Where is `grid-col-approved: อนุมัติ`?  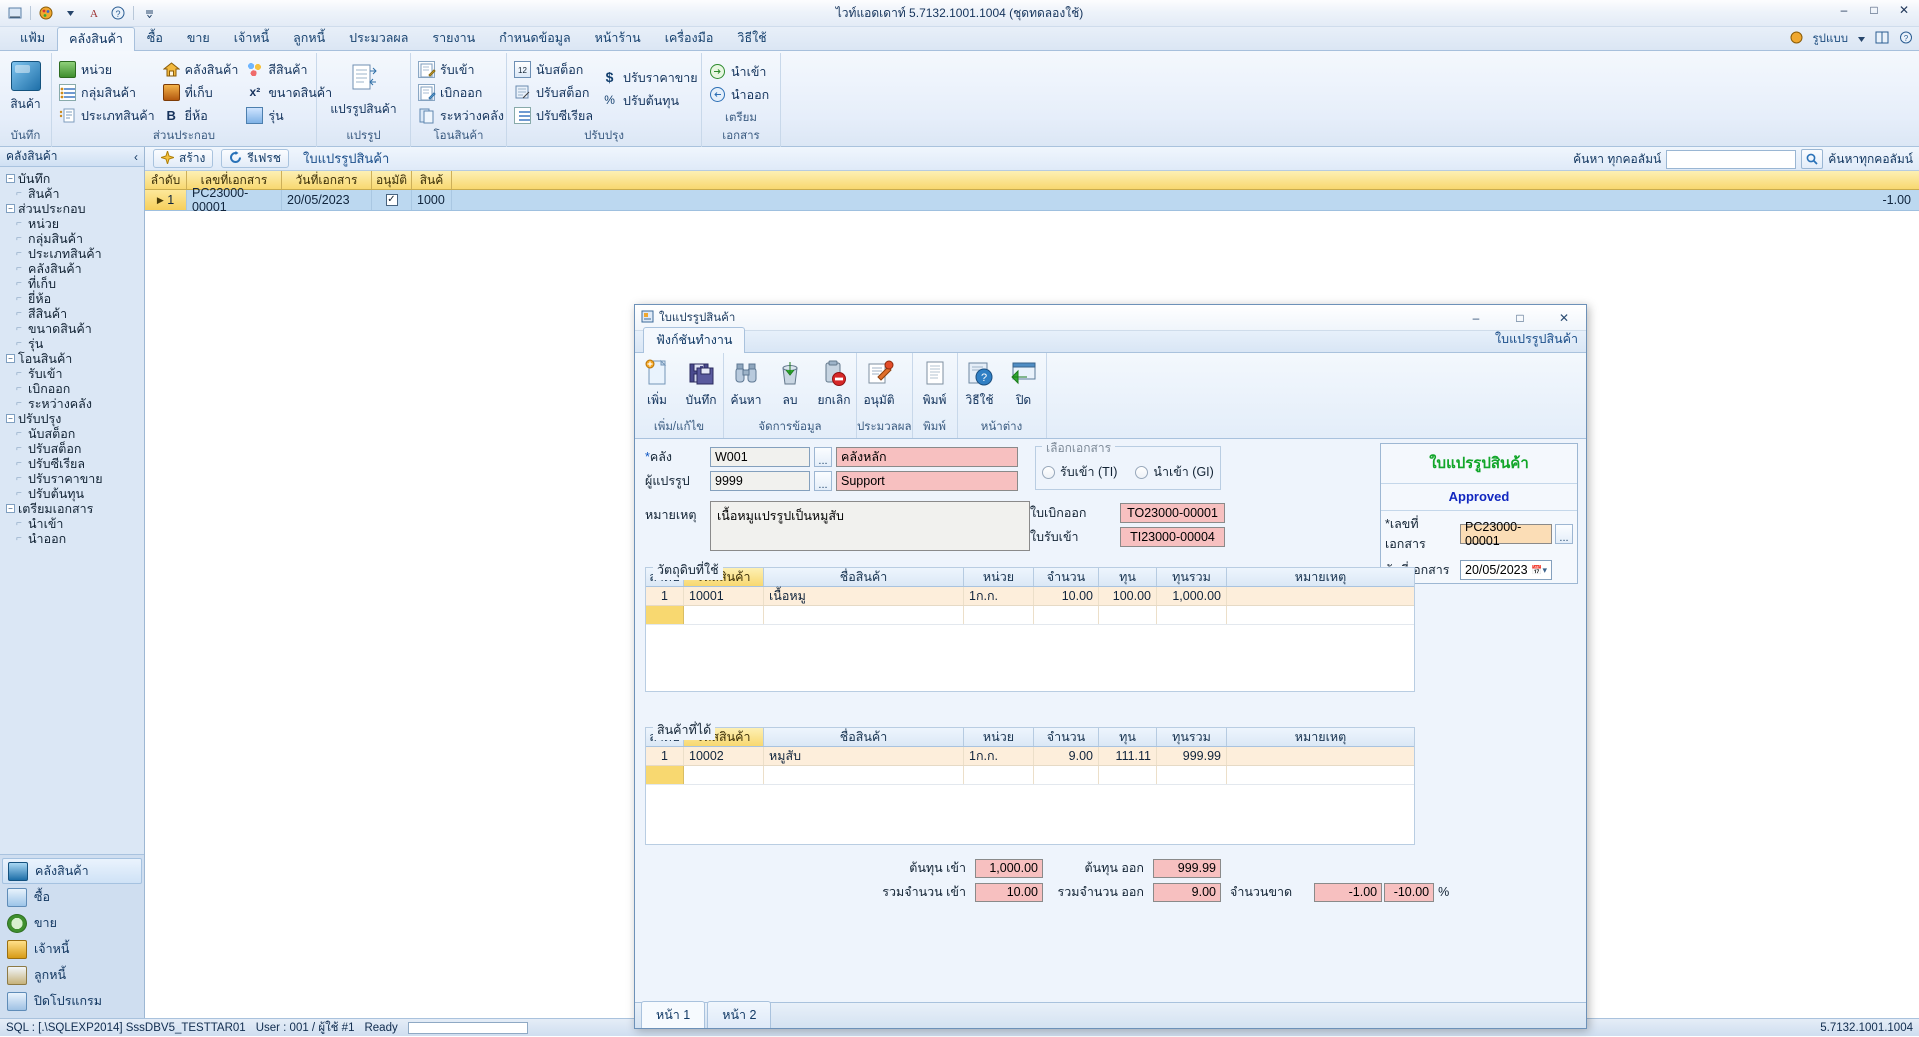
grid-col-approved: อนุมัติ is located at coordinates (392, 180).